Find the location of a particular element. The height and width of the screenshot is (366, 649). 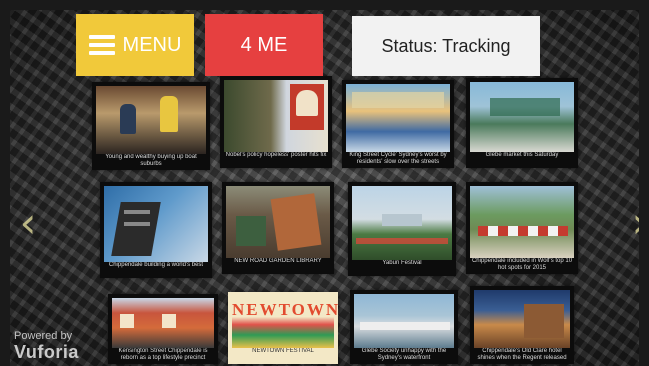

status-indicator: Status: Tracking is located at coordinates (446, 46).